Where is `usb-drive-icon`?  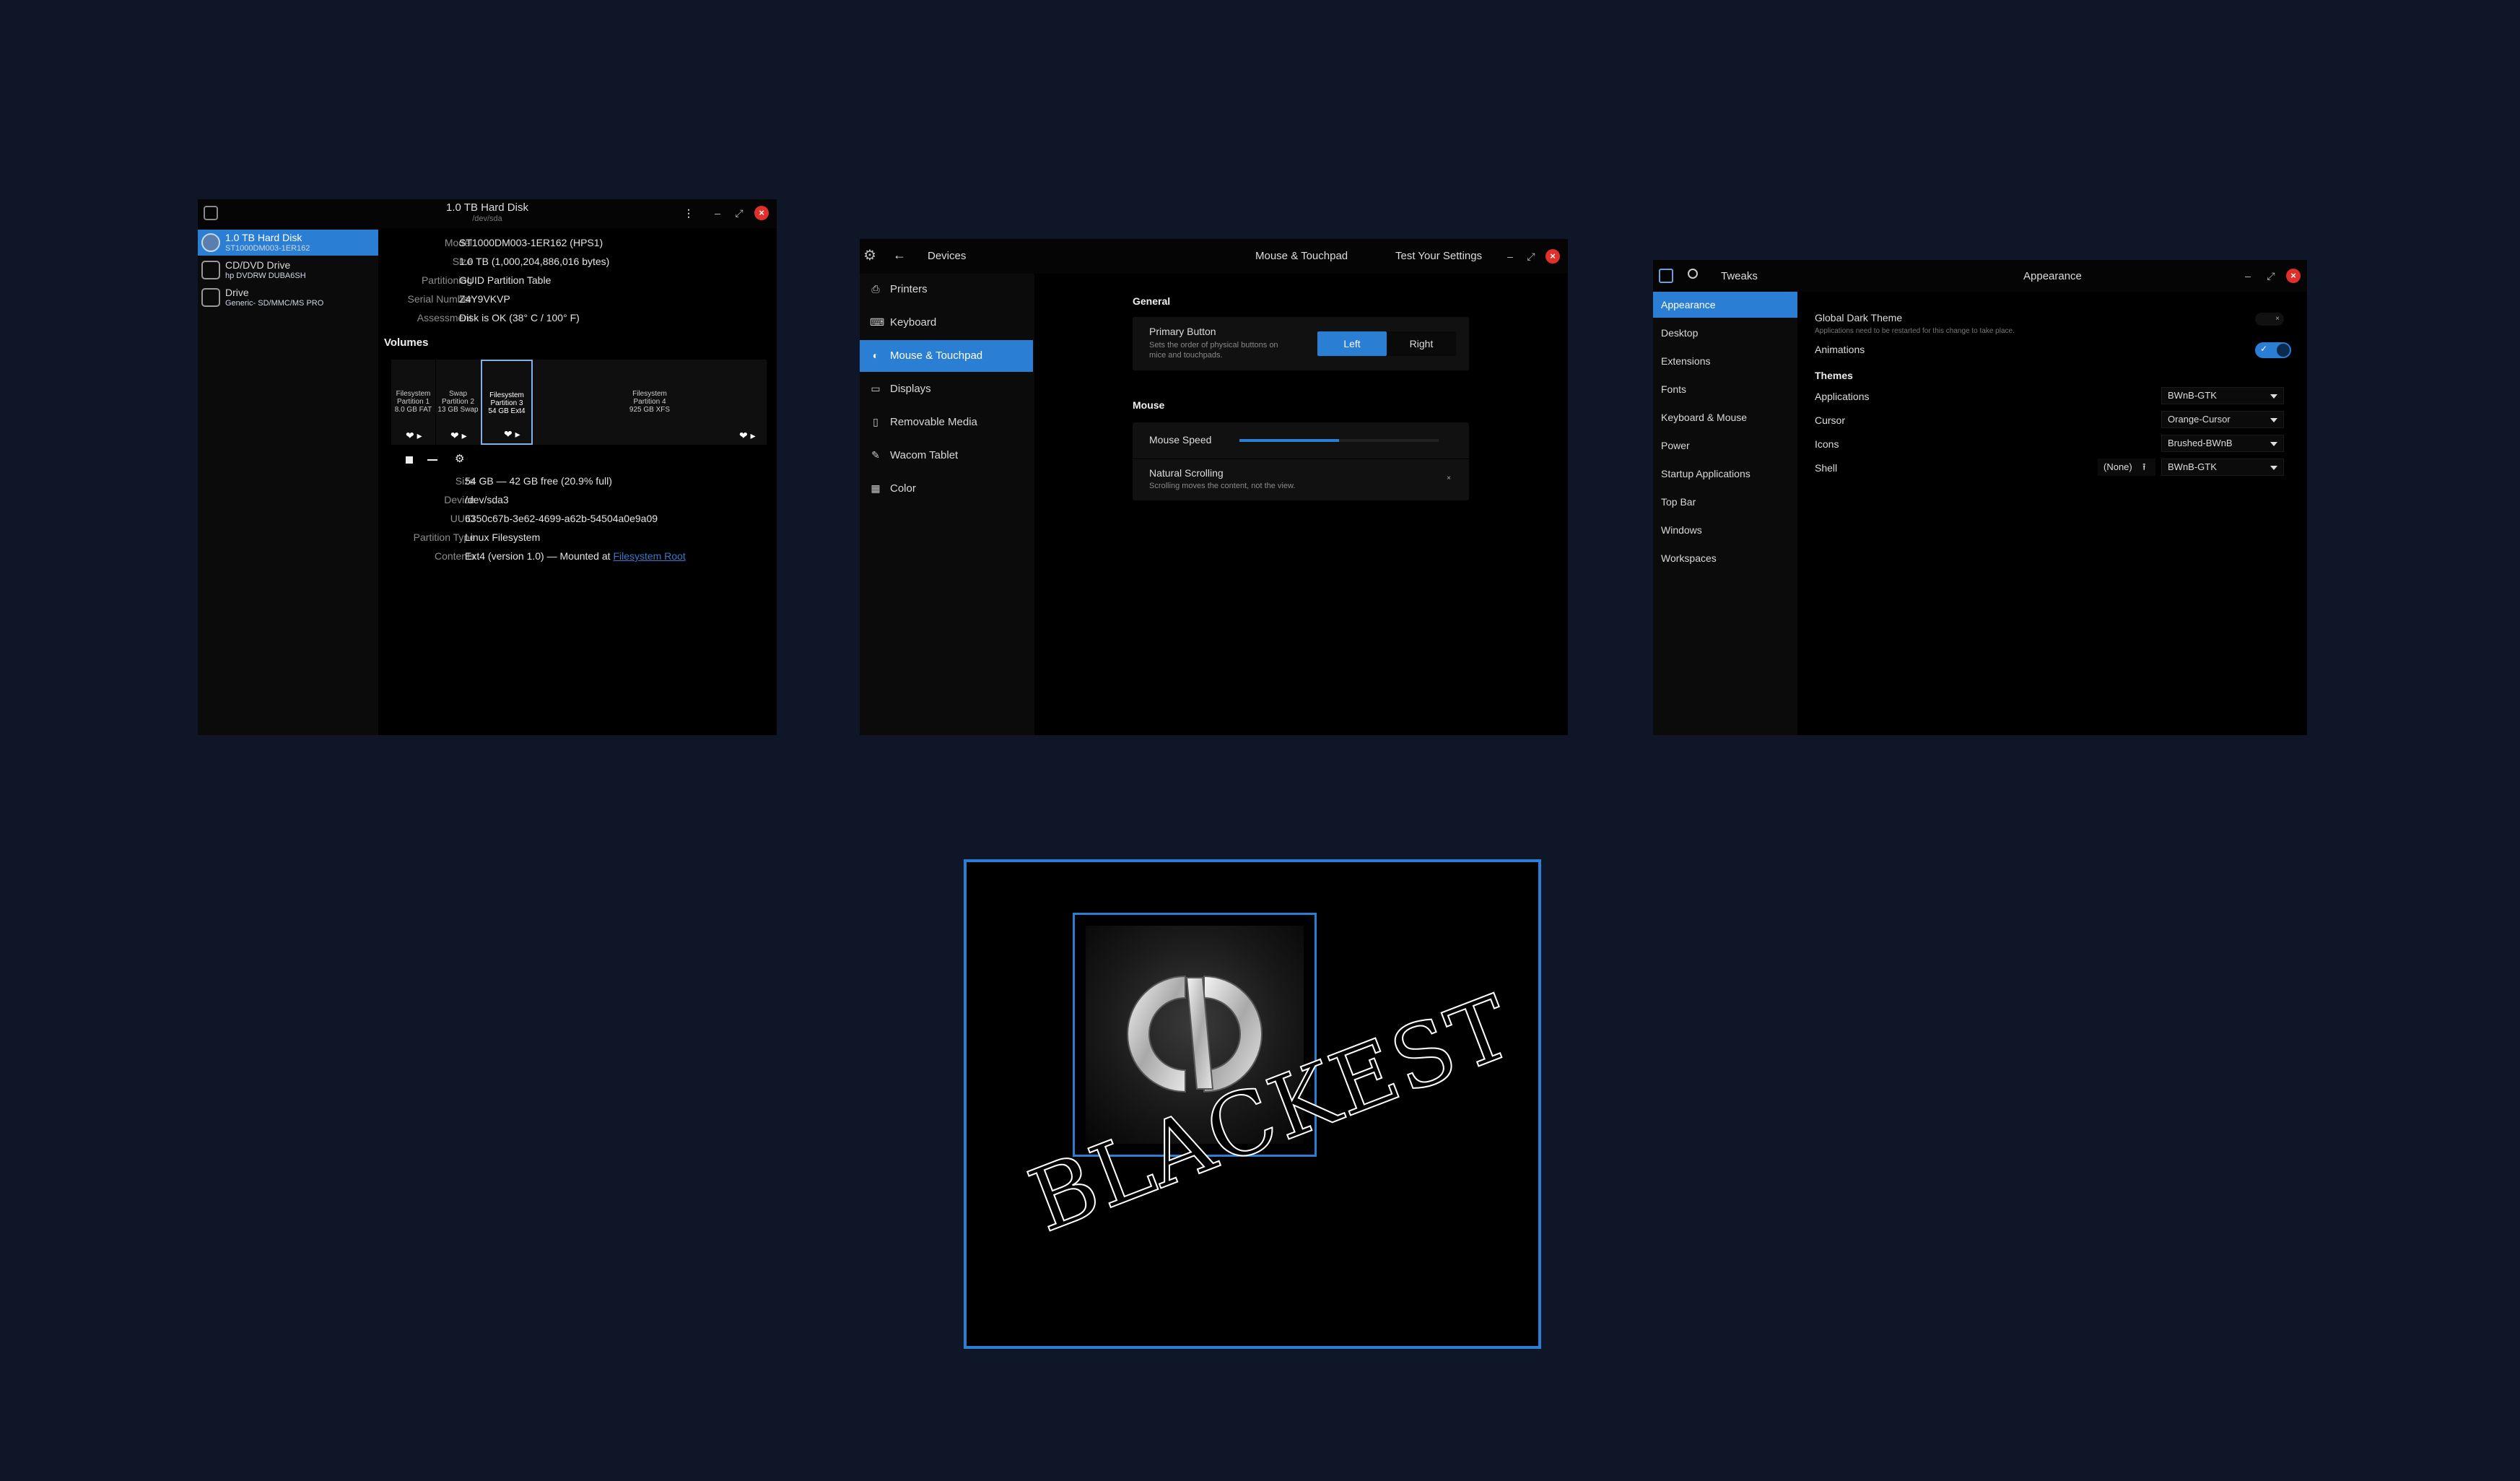 usb-drive-icon is located at coordinates (210, 297).